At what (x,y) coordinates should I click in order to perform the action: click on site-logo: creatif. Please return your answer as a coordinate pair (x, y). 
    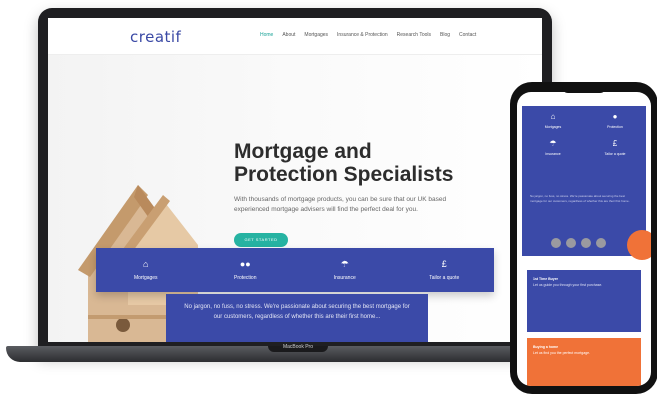
    Looking at the image, I should click on (155, 37).